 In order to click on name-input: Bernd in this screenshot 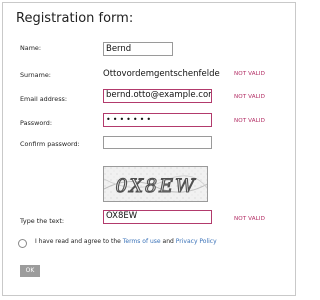, I will do `click(138, 49)`.